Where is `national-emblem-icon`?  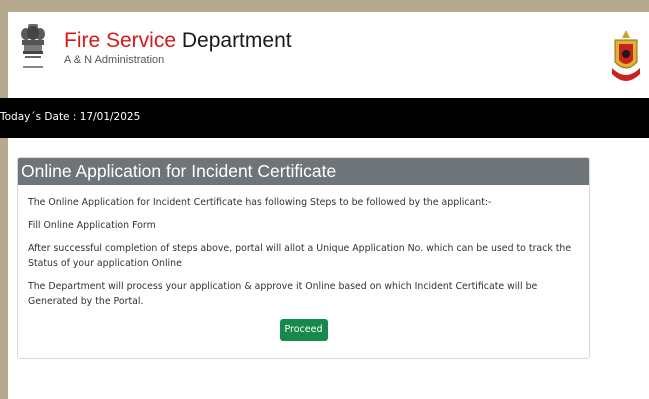 national-emblem-icon is located at coordinates (33, 46).